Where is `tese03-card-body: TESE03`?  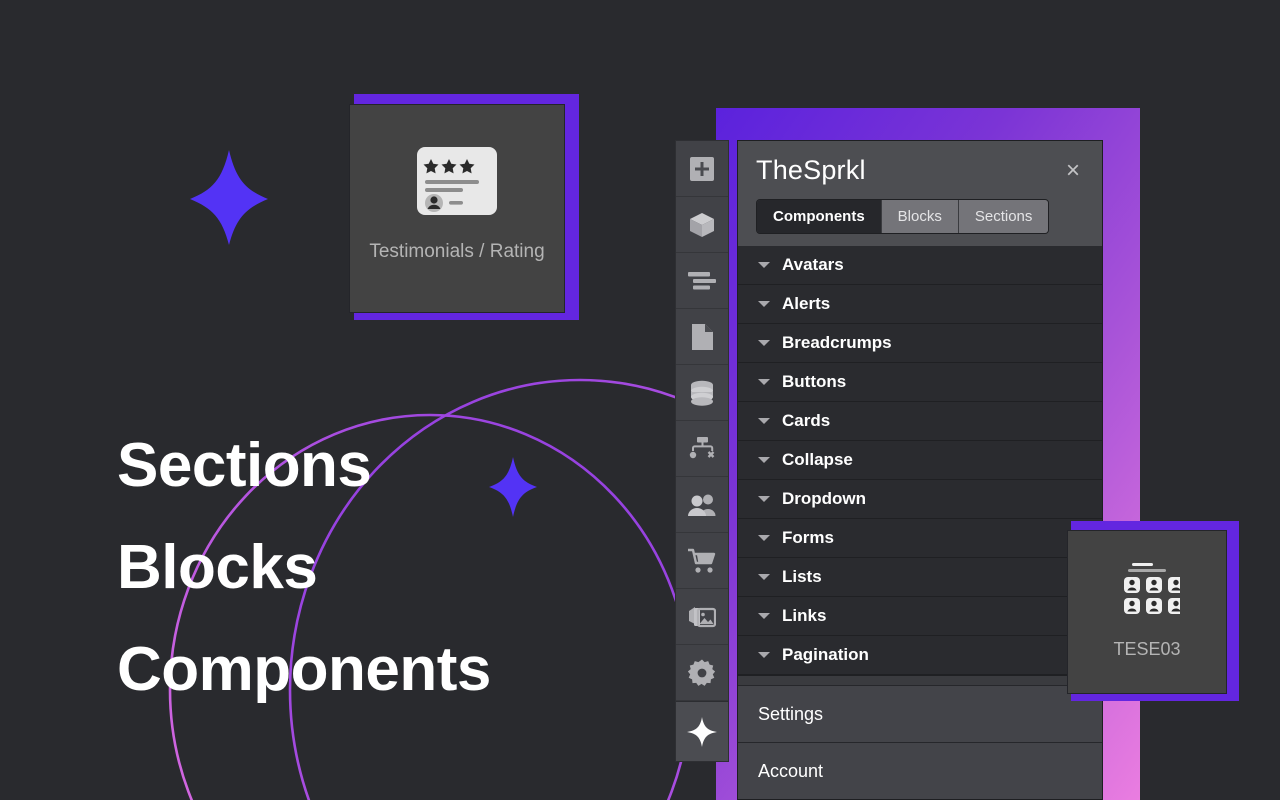
tese03-card-body: TESE03 is located at coordinates (1147, 612).